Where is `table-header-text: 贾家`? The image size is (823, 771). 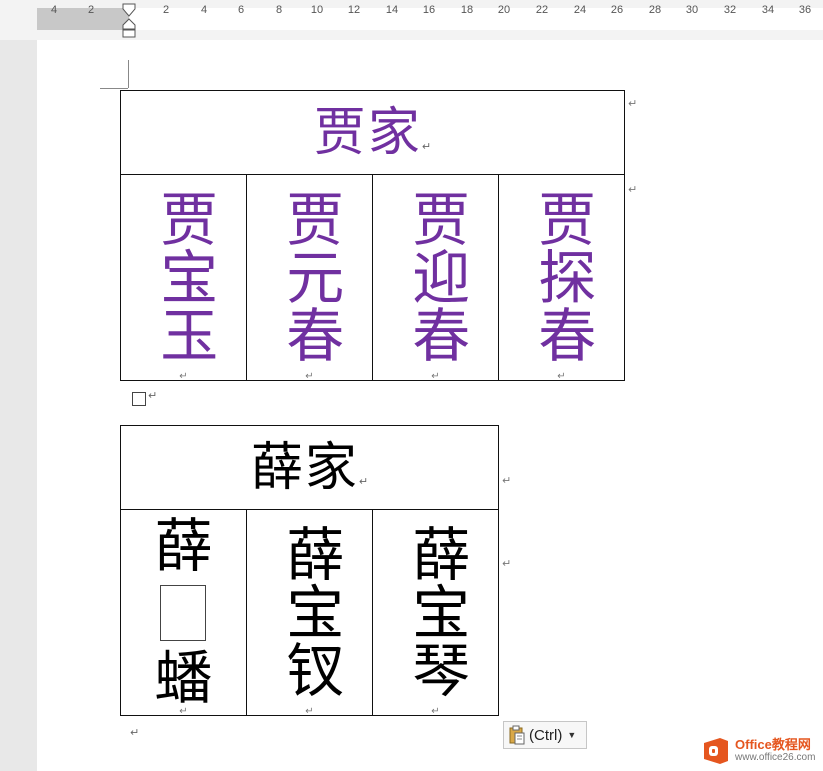 table-header-text: 贾家 is located at coordinates (367, 132).